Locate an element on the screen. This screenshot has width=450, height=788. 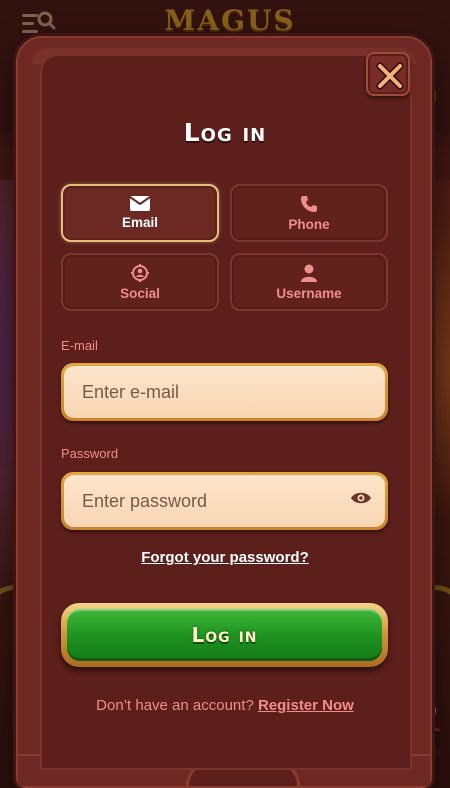
signup-prompt-row: Don’t have an account? Register Now is located at coordinates (225, 705).